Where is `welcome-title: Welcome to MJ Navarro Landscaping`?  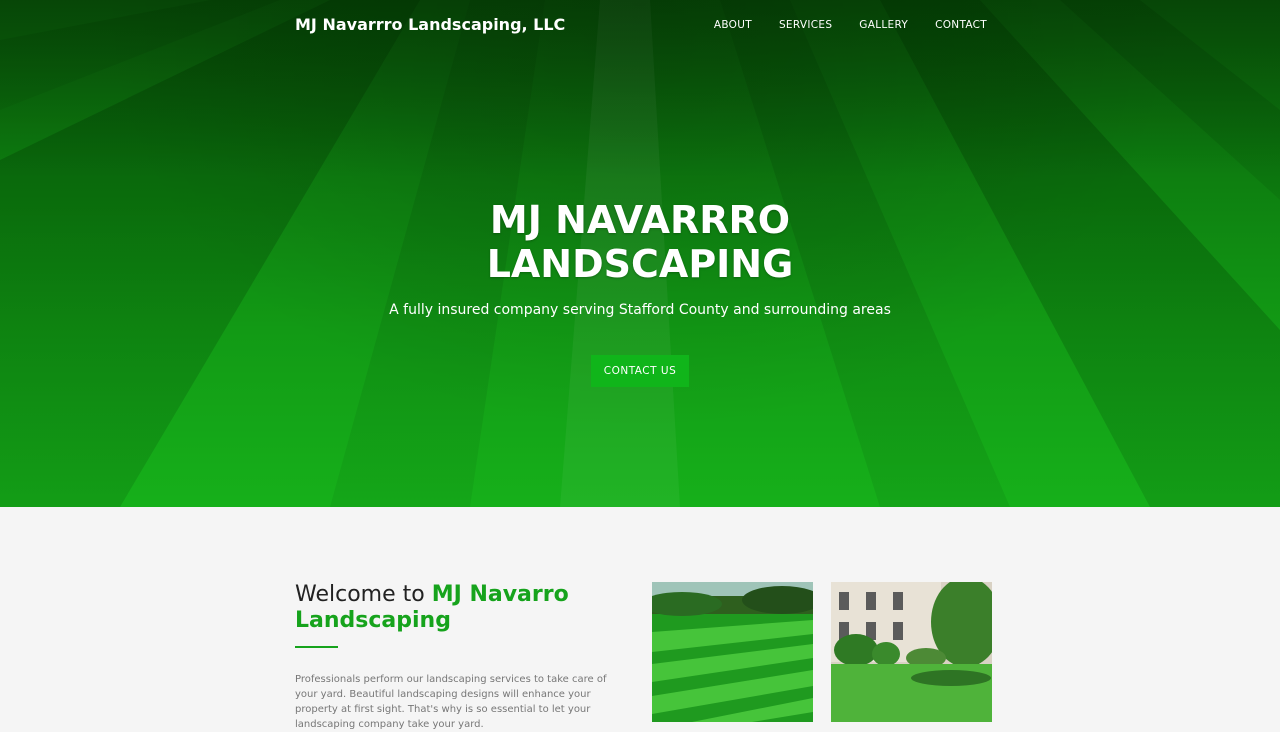 welcome-title: Welcome to MJ Navarro Landscaping is located at coordinates (462, 608).